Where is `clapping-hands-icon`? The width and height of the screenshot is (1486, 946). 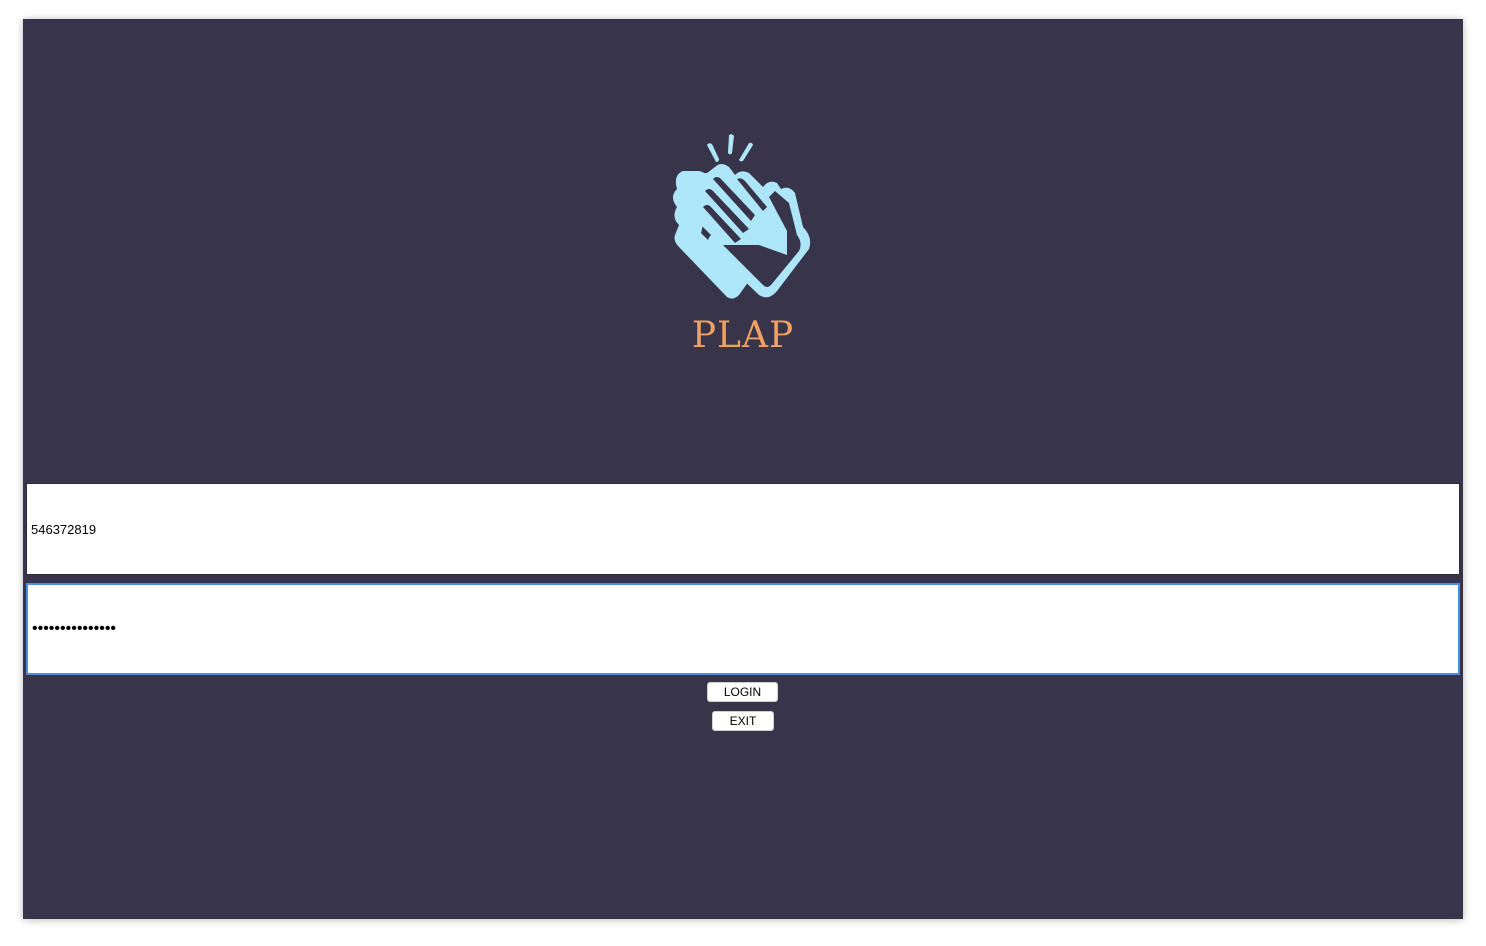 clapping-hands-icon is located at coordinates (743, 215).